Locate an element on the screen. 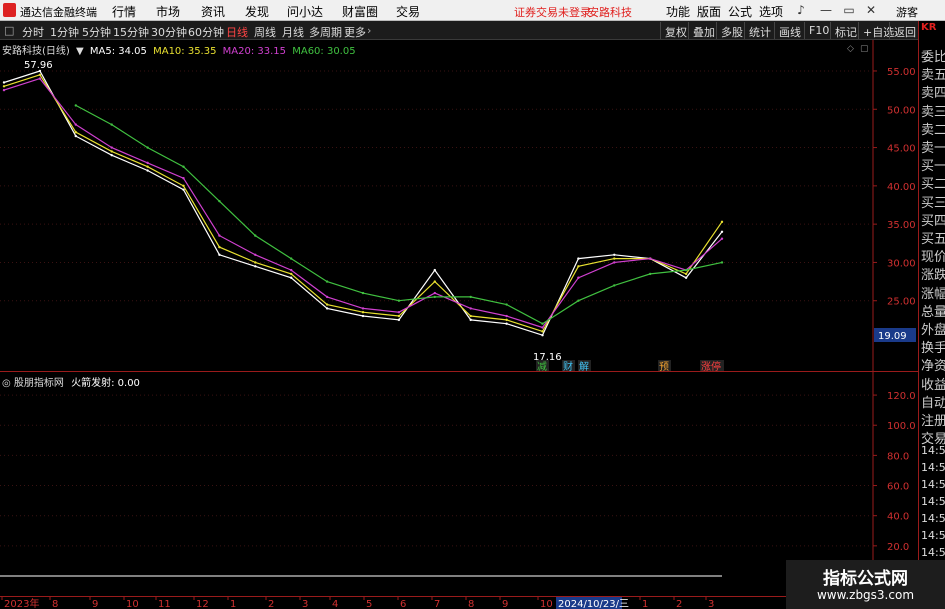  period-more: 更多 is located at coordinates (355, 32).